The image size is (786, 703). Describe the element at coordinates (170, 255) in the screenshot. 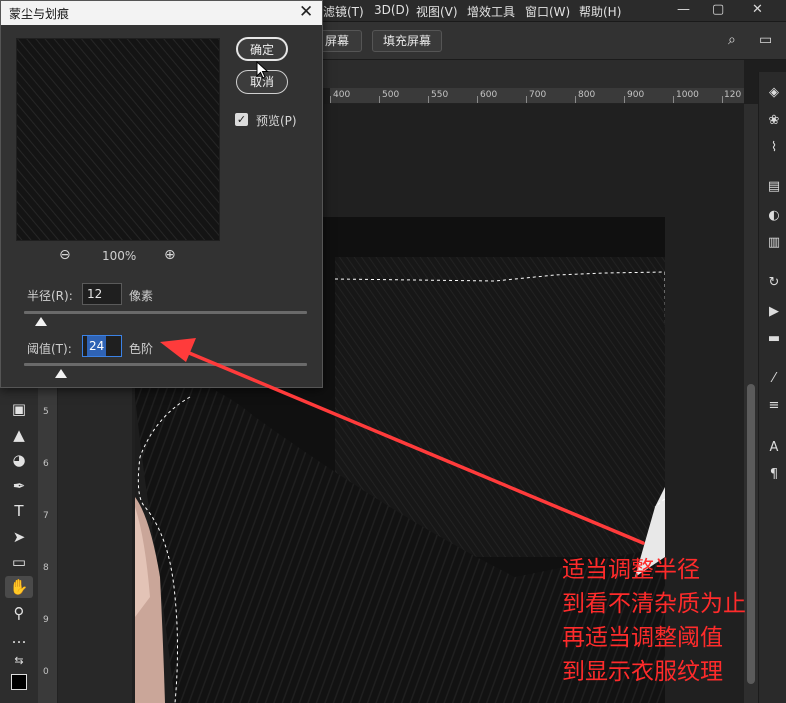

I see `zoom-in-icon: ⊕` at that location.